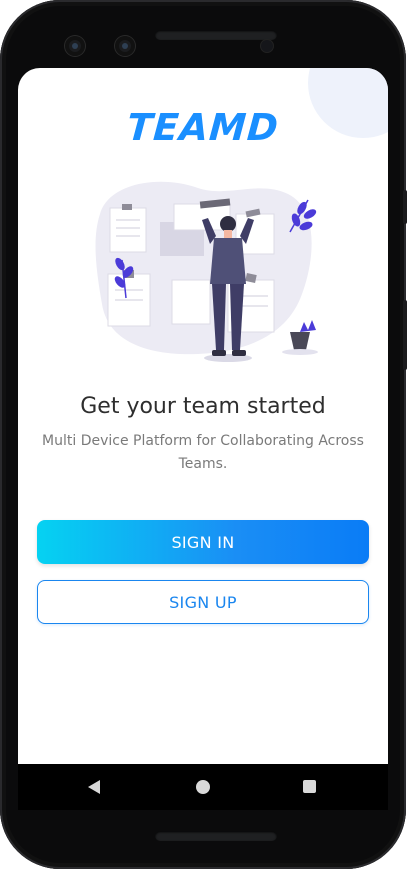  What do you see at coordinates (94, 787) in the screenshot?
I see `back-icon` at bounding box center [94, 787].